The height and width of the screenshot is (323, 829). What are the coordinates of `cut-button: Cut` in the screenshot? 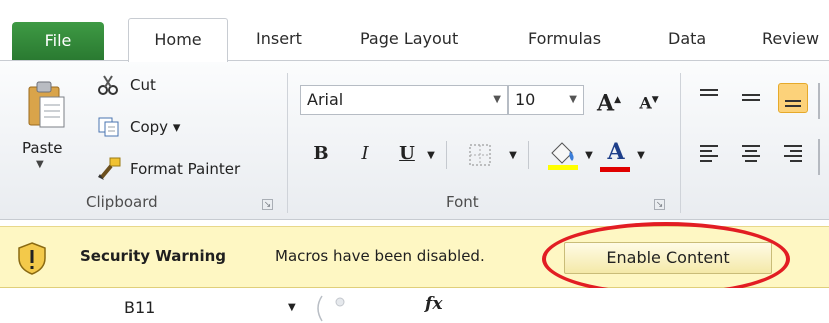 It's located at (126, 85).